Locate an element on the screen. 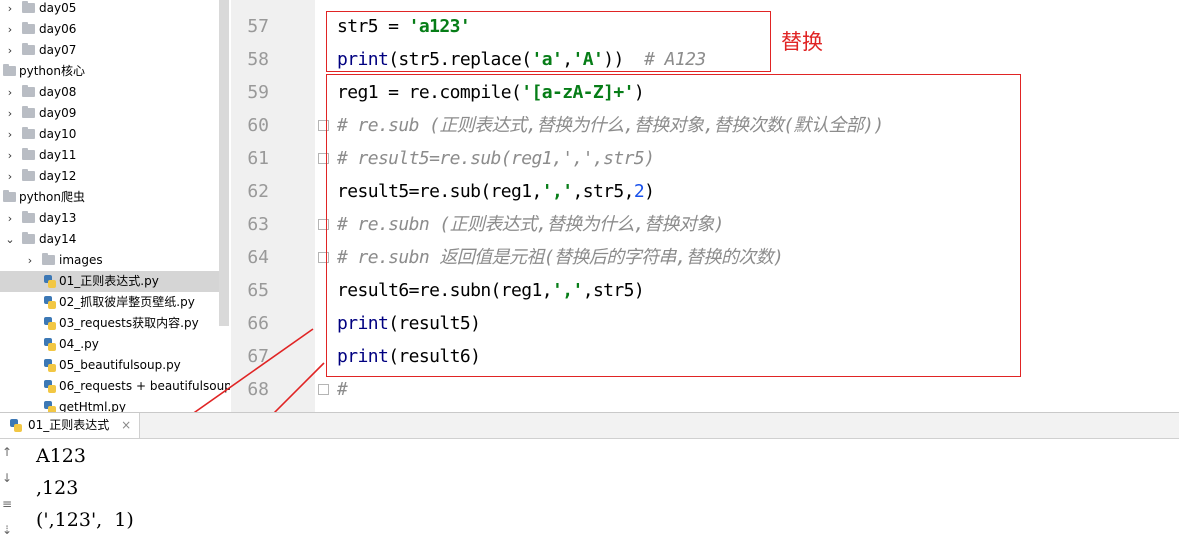 Image resolution: width=1179 pixels, height=539 pixels. line-number: 61 is located at coordinates (258, 158).